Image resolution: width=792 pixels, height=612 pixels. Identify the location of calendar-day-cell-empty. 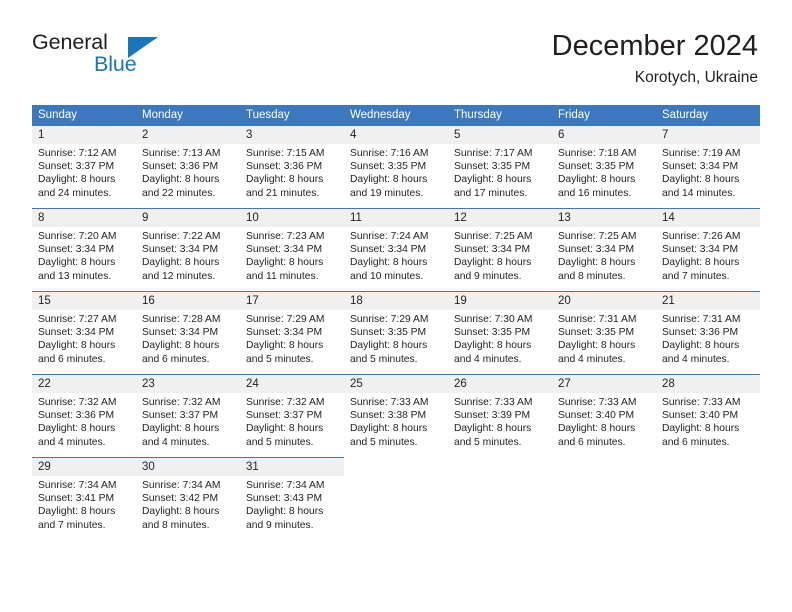
(604, 498).